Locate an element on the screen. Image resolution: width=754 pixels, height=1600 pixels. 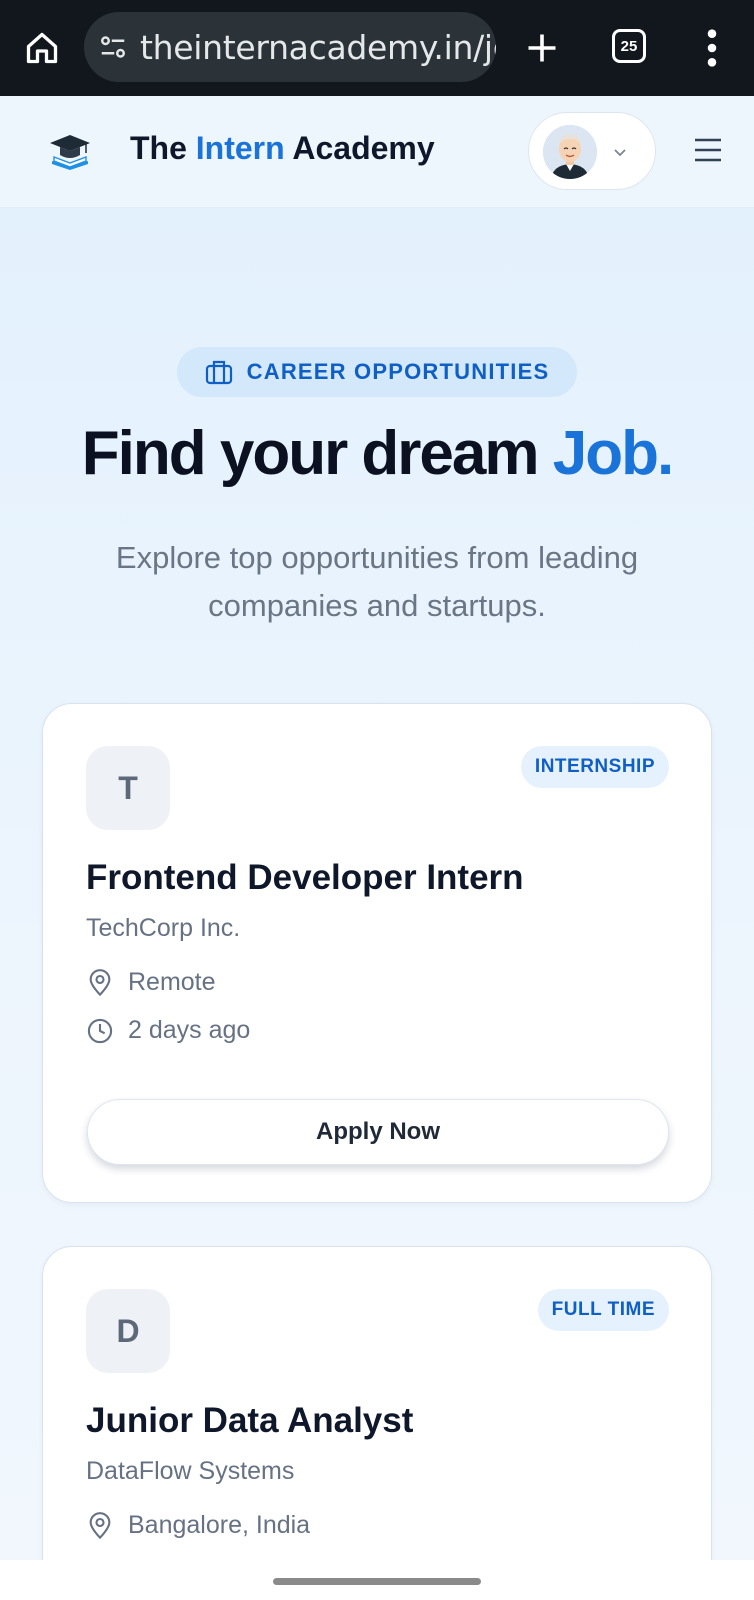
job-title: Frontend Developer Intern is located at coordinates (305, 878).